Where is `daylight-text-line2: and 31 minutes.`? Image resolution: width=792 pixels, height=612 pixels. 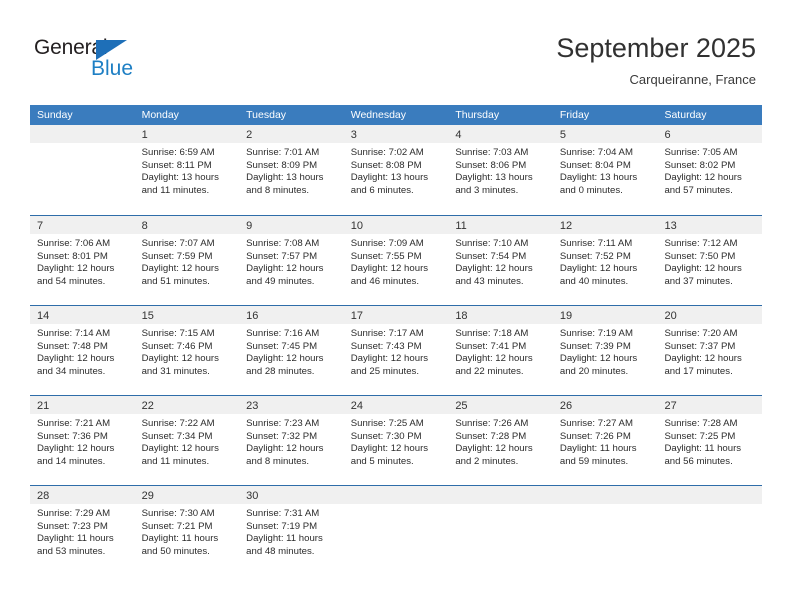 daylight-text-line2: and 31 minutes. is located at coordinates (175, 371).